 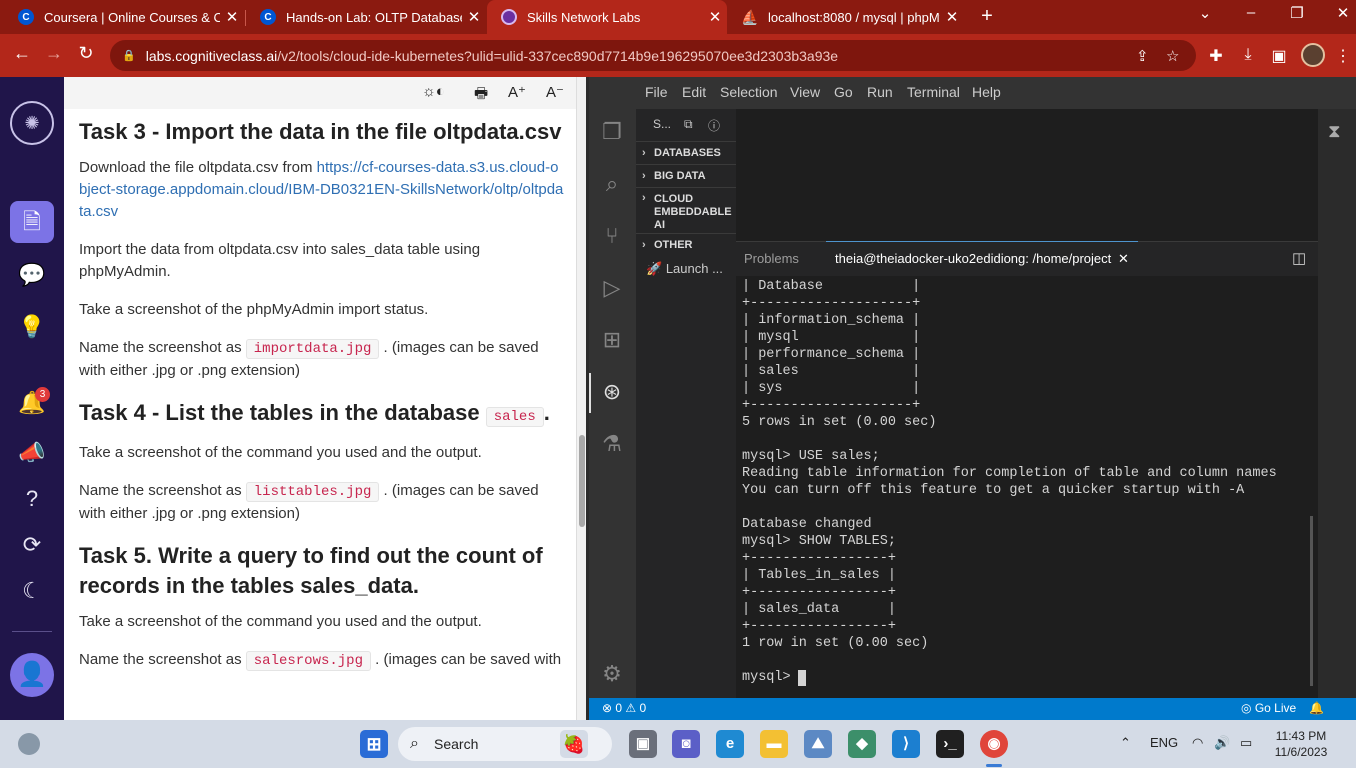 I want to click on vscode-icon: ⟩, so click(x=906, y=744).